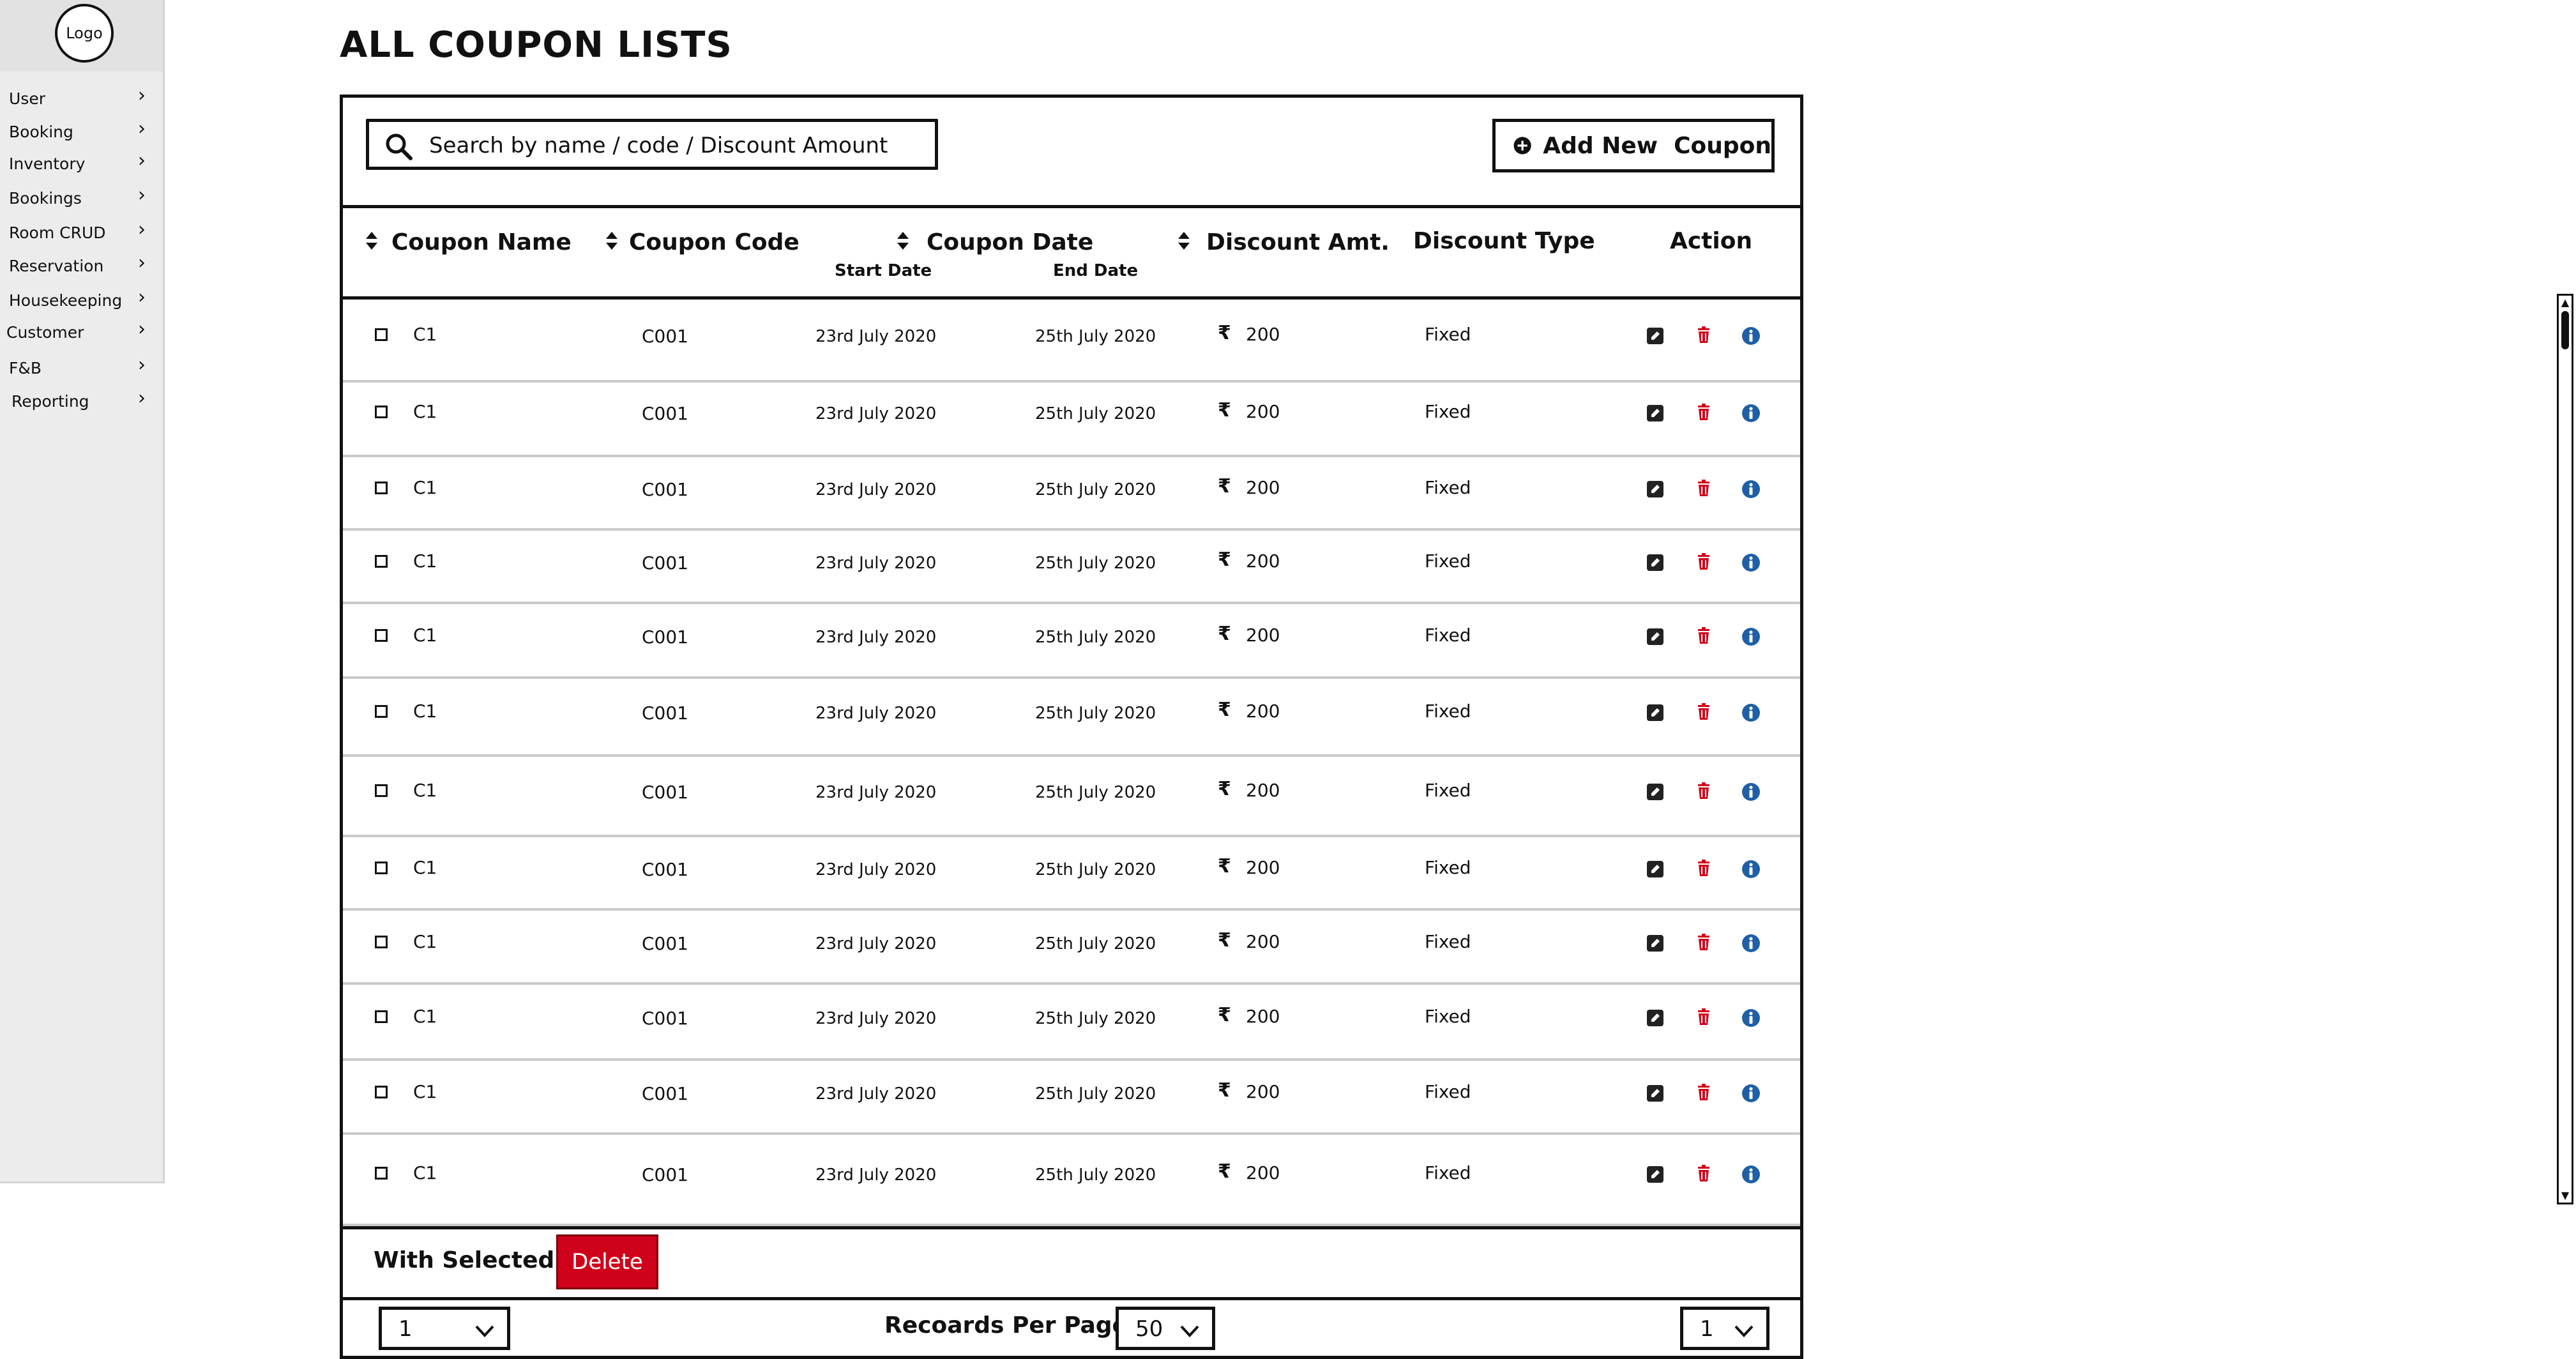 This screenshot has width=2576, height=1359. Describe the element at coordinates (482, 242) in the screenshot. I see `column-header-coupon-name: Coupon Name` at that location.